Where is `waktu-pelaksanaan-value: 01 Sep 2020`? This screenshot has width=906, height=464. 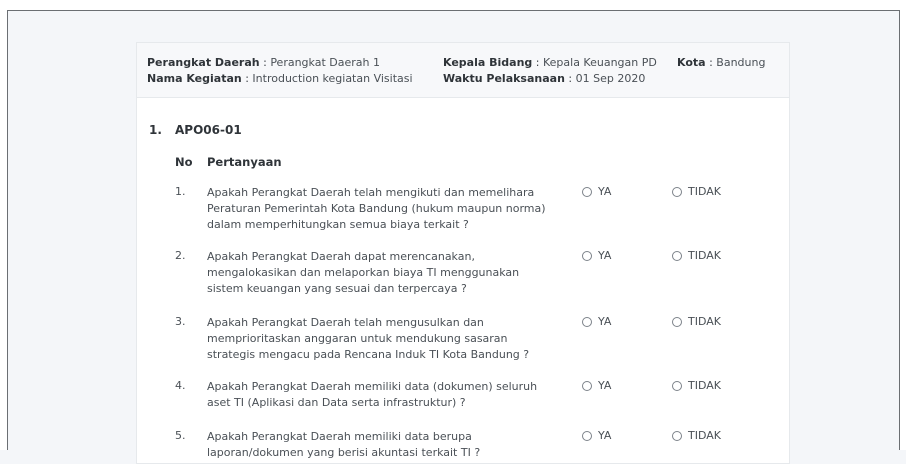 waktu-pelaksanaan-value: 01 Sep 2020 is located at coordinates (610, 78).